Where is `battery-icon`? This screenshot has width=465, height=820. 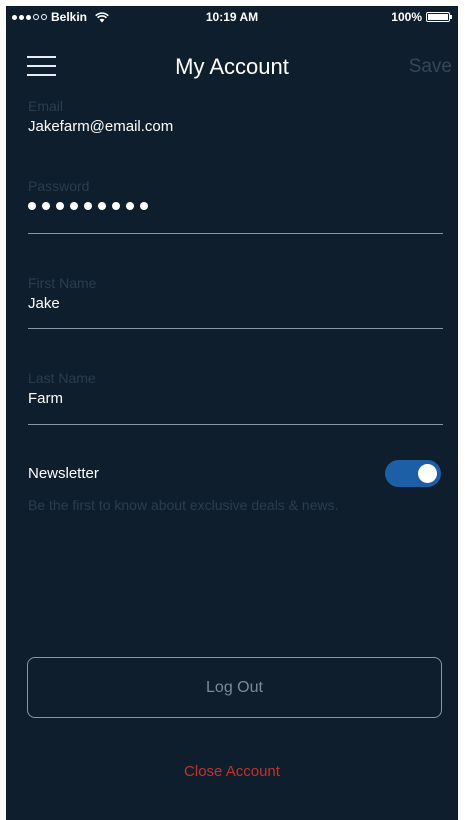 battery-icon is located at coordinates (439, 17).